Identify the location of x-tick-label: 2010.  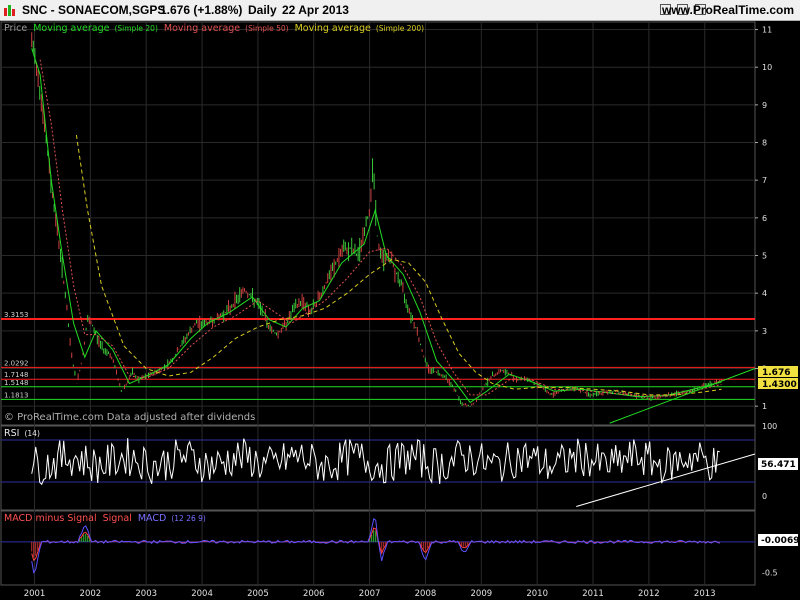
(537, 594).